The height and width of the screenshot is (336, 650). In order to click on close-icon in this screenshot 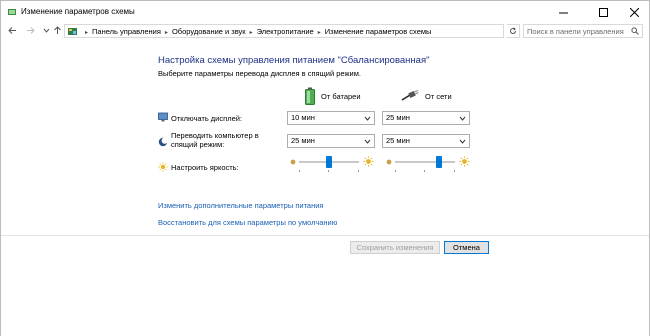, I will do `click(634, 12)`.